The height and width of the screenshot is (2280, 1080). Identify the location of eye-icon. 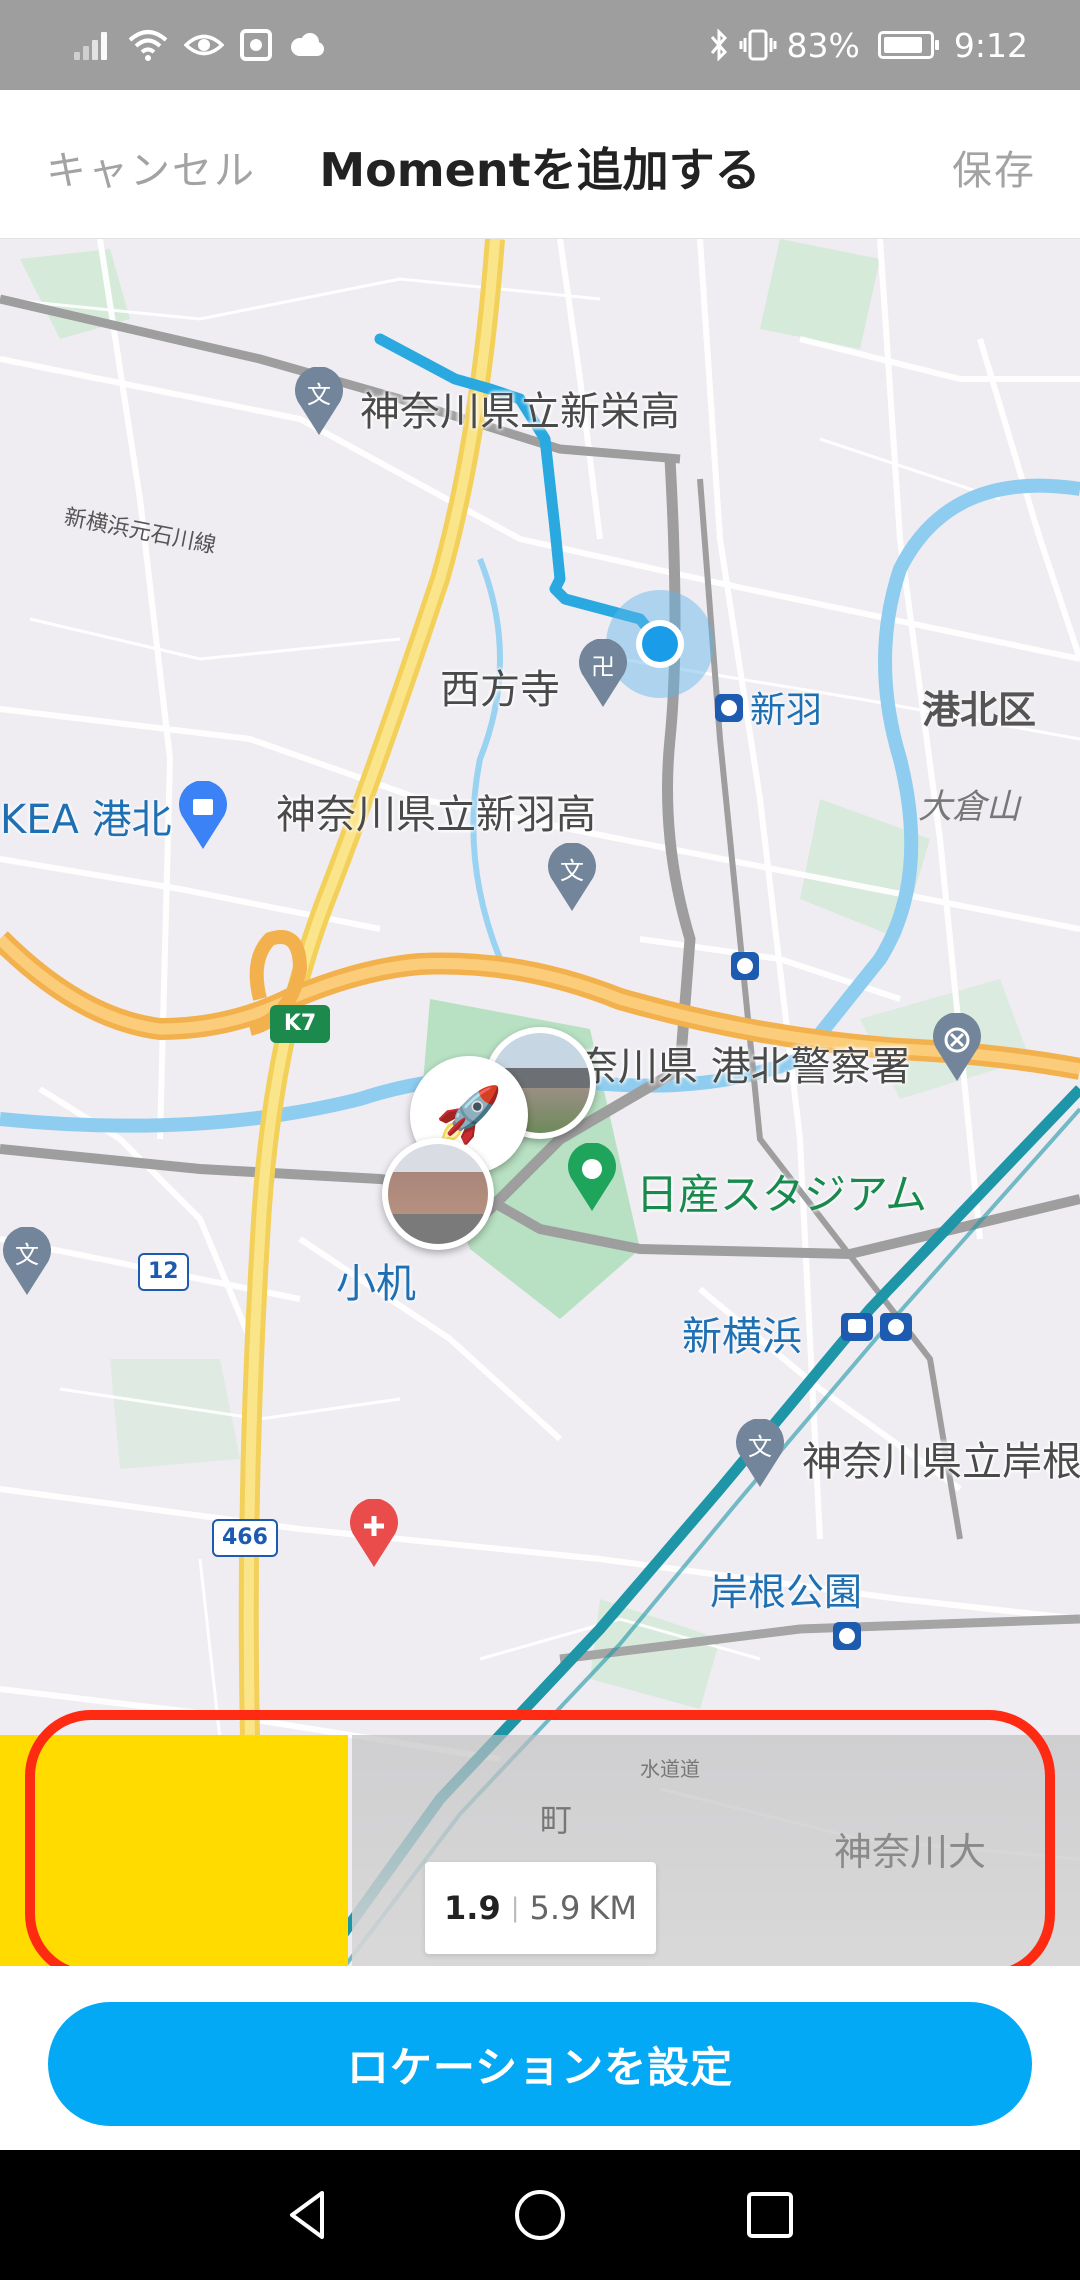
(204, 45).